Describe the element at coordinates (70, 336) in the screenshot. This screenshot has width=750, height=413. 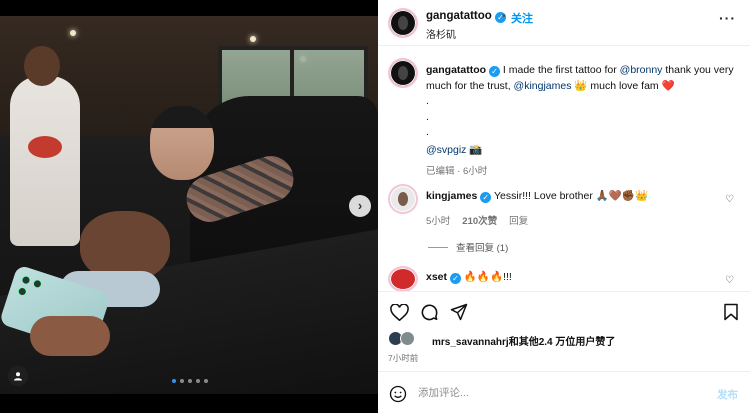
I see `hand` at that location.